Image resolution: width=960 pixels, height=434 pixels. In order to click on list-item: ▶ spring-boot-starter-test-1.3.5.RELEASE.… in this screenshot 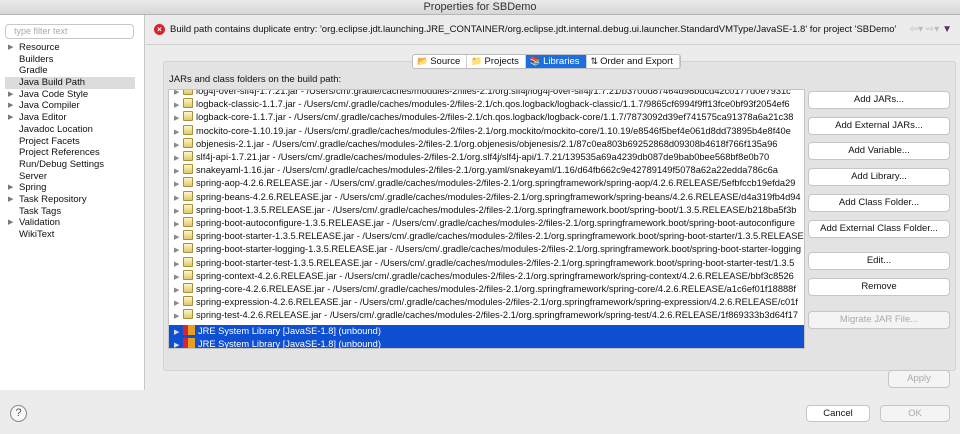, I will do `click(486, 263)`.